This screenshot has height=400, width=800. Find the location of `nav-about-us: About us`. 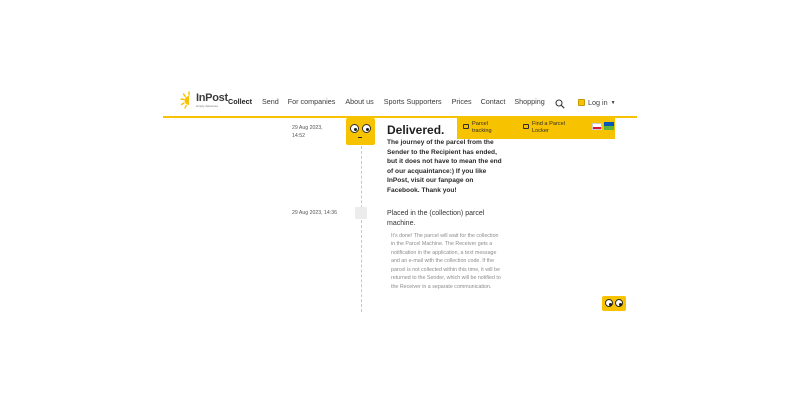

nav-about-us: About us is located at coordinates (359, 101).